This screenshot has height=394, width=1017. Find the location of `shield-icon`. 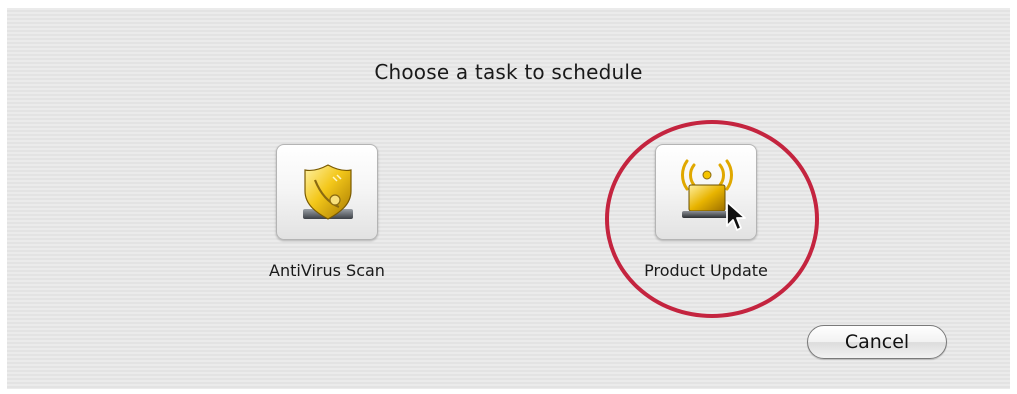

shield-icon is located at coordinates (328, 192).